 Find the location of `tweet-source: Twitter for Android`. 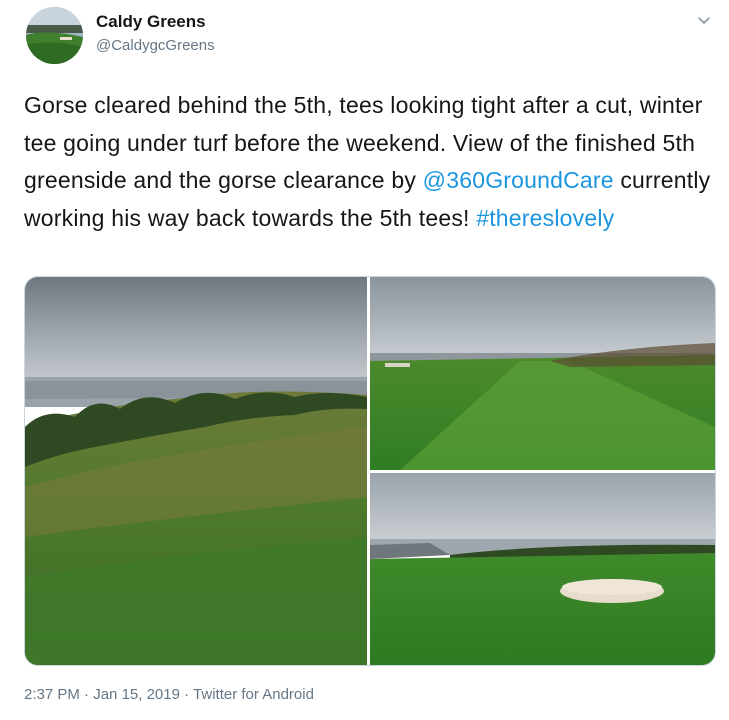

tweet-source: Twitter for Android is located at coordinates (253, 694).